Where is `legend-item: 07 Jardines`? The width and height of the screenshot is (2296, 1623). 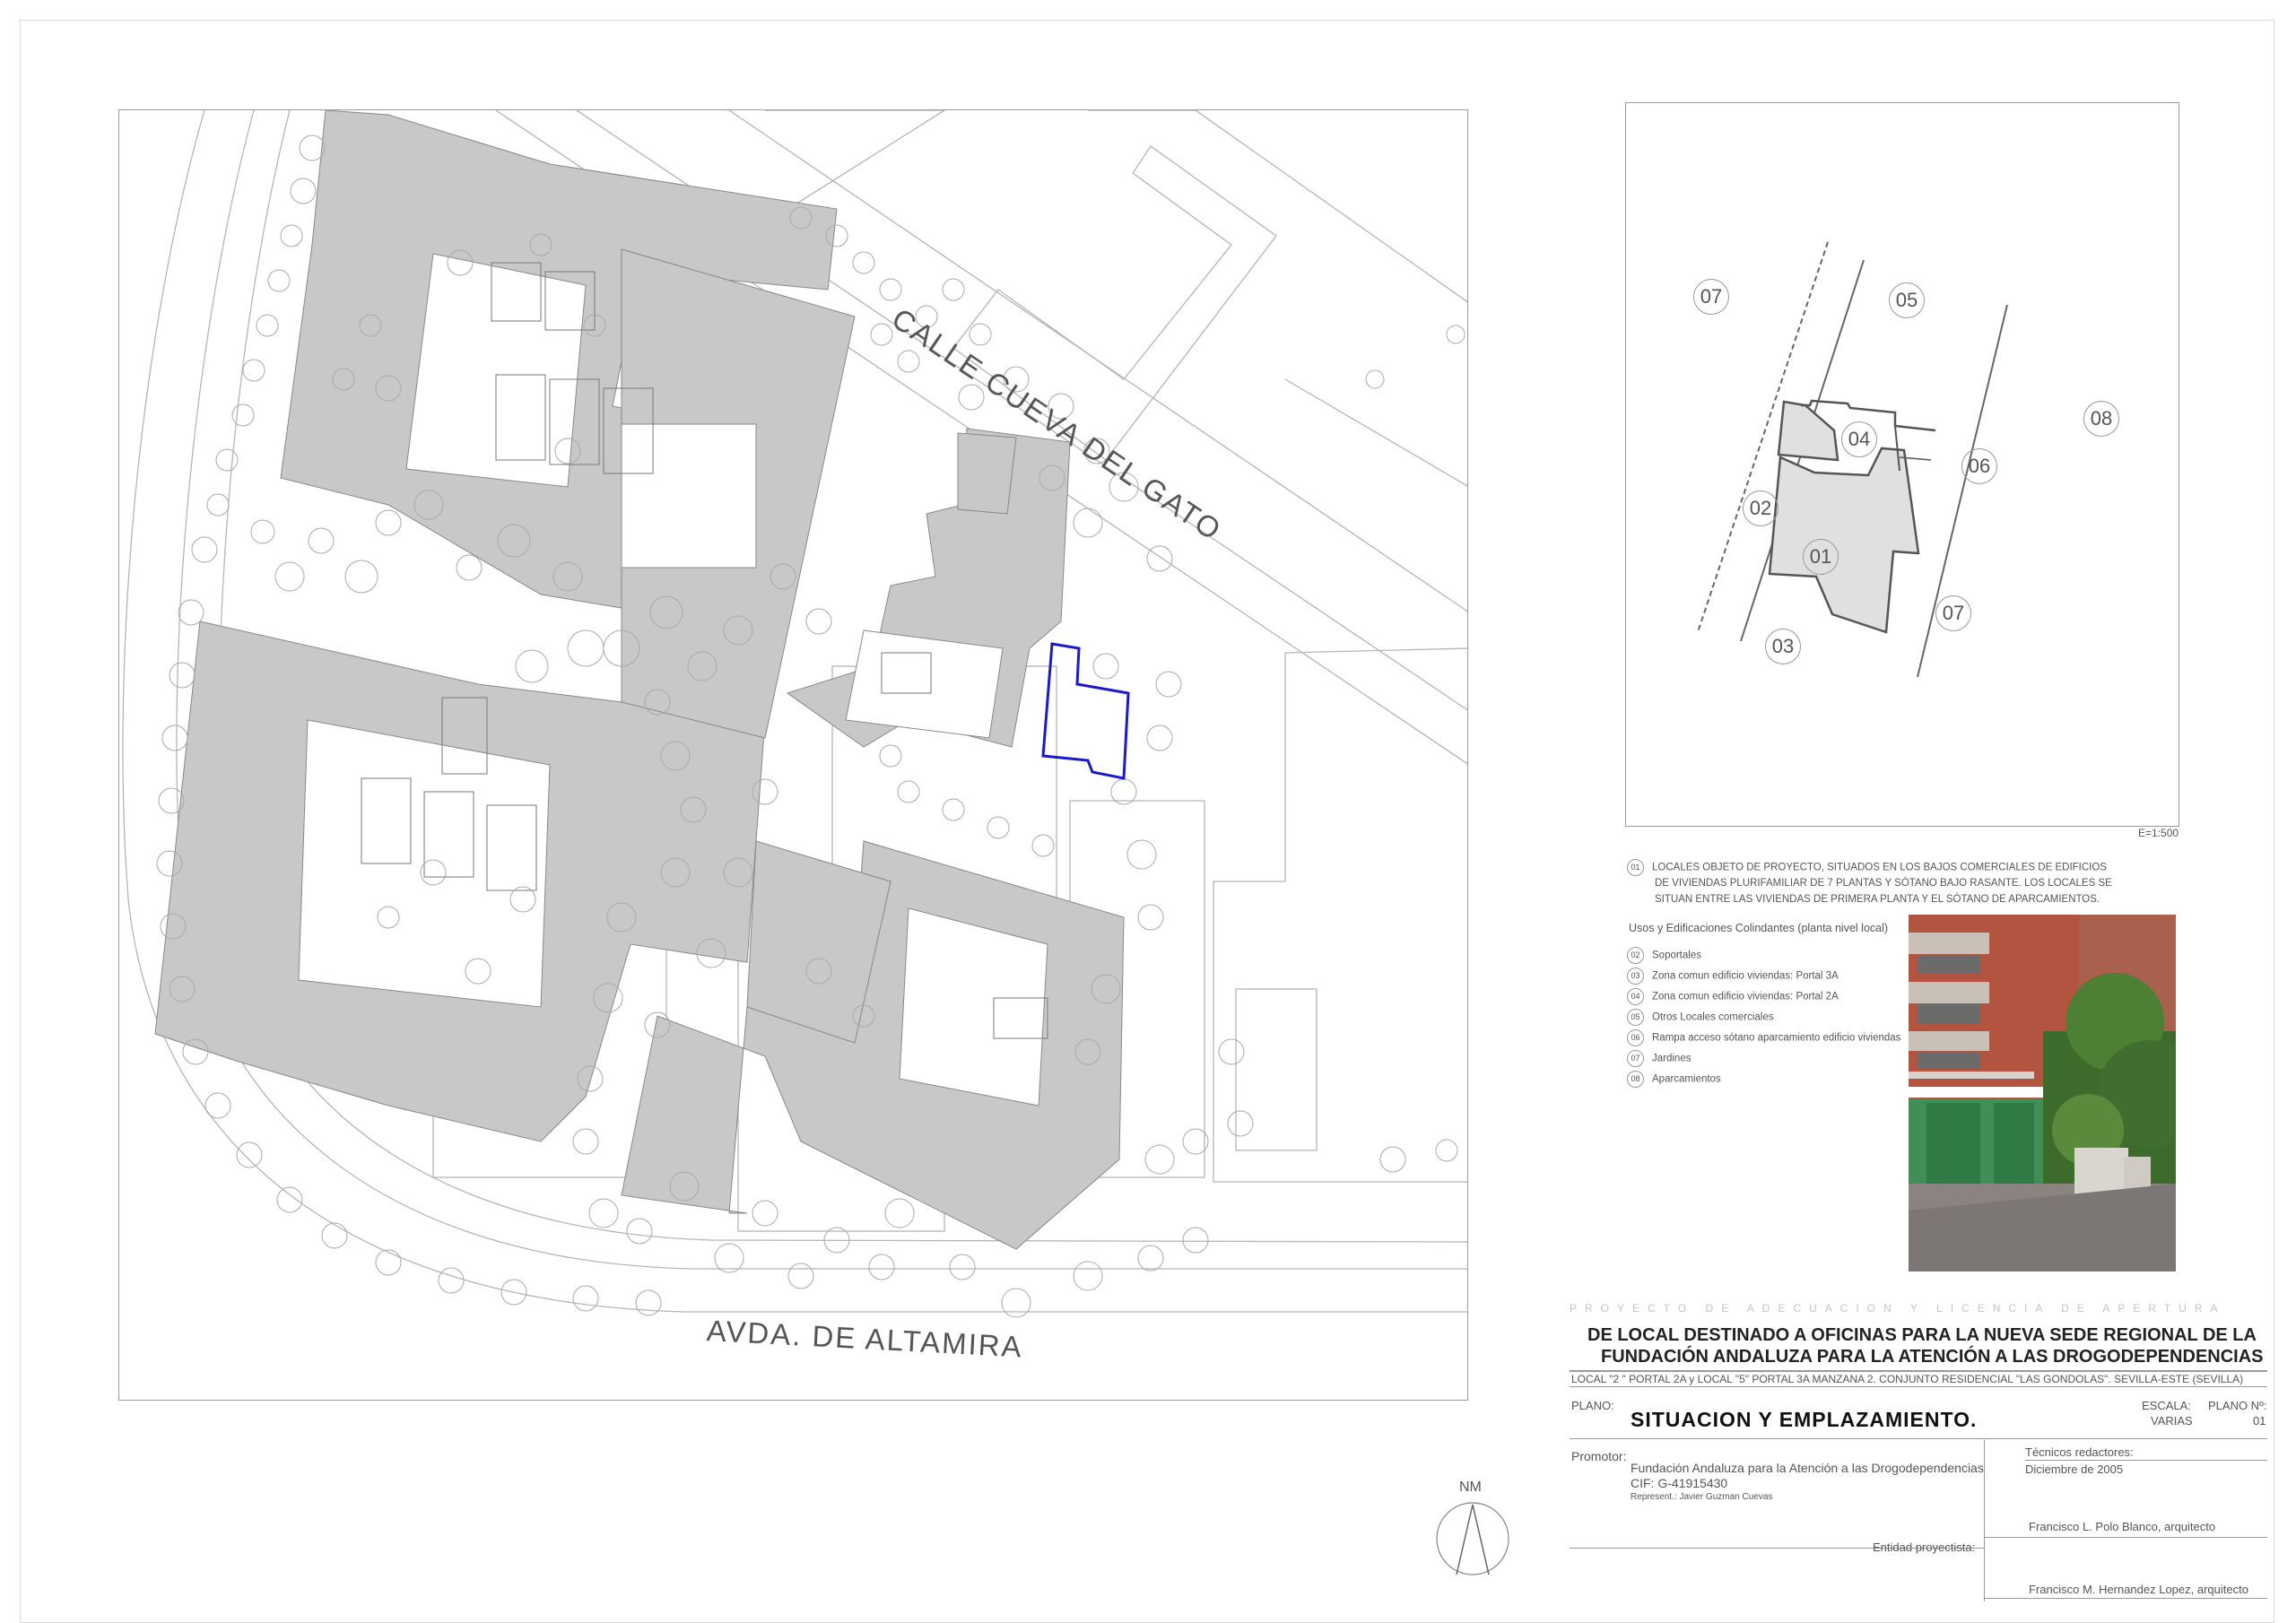
legend-item: 07 Jardines is located at coordinates (1659, 1058).